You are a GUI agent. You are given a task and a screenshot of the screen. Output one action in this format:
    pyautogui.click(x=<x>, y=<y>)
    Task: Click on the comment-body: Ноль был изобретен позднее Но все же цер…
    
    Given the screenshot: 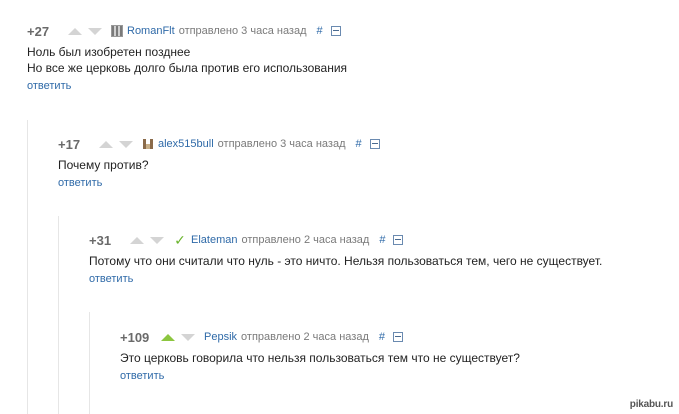 What is the action you would take?
    pyautogui.click(x=347, y=60)
    